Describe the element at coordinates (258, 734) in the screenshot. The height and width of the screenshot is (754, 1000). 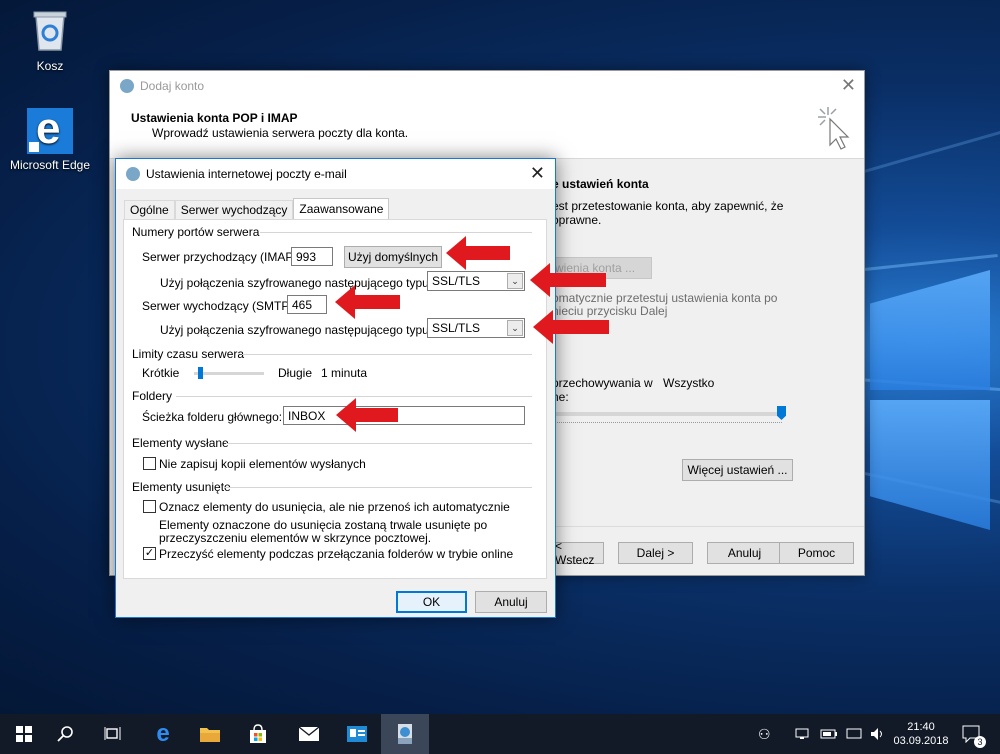
I see `store-icon` at that location.